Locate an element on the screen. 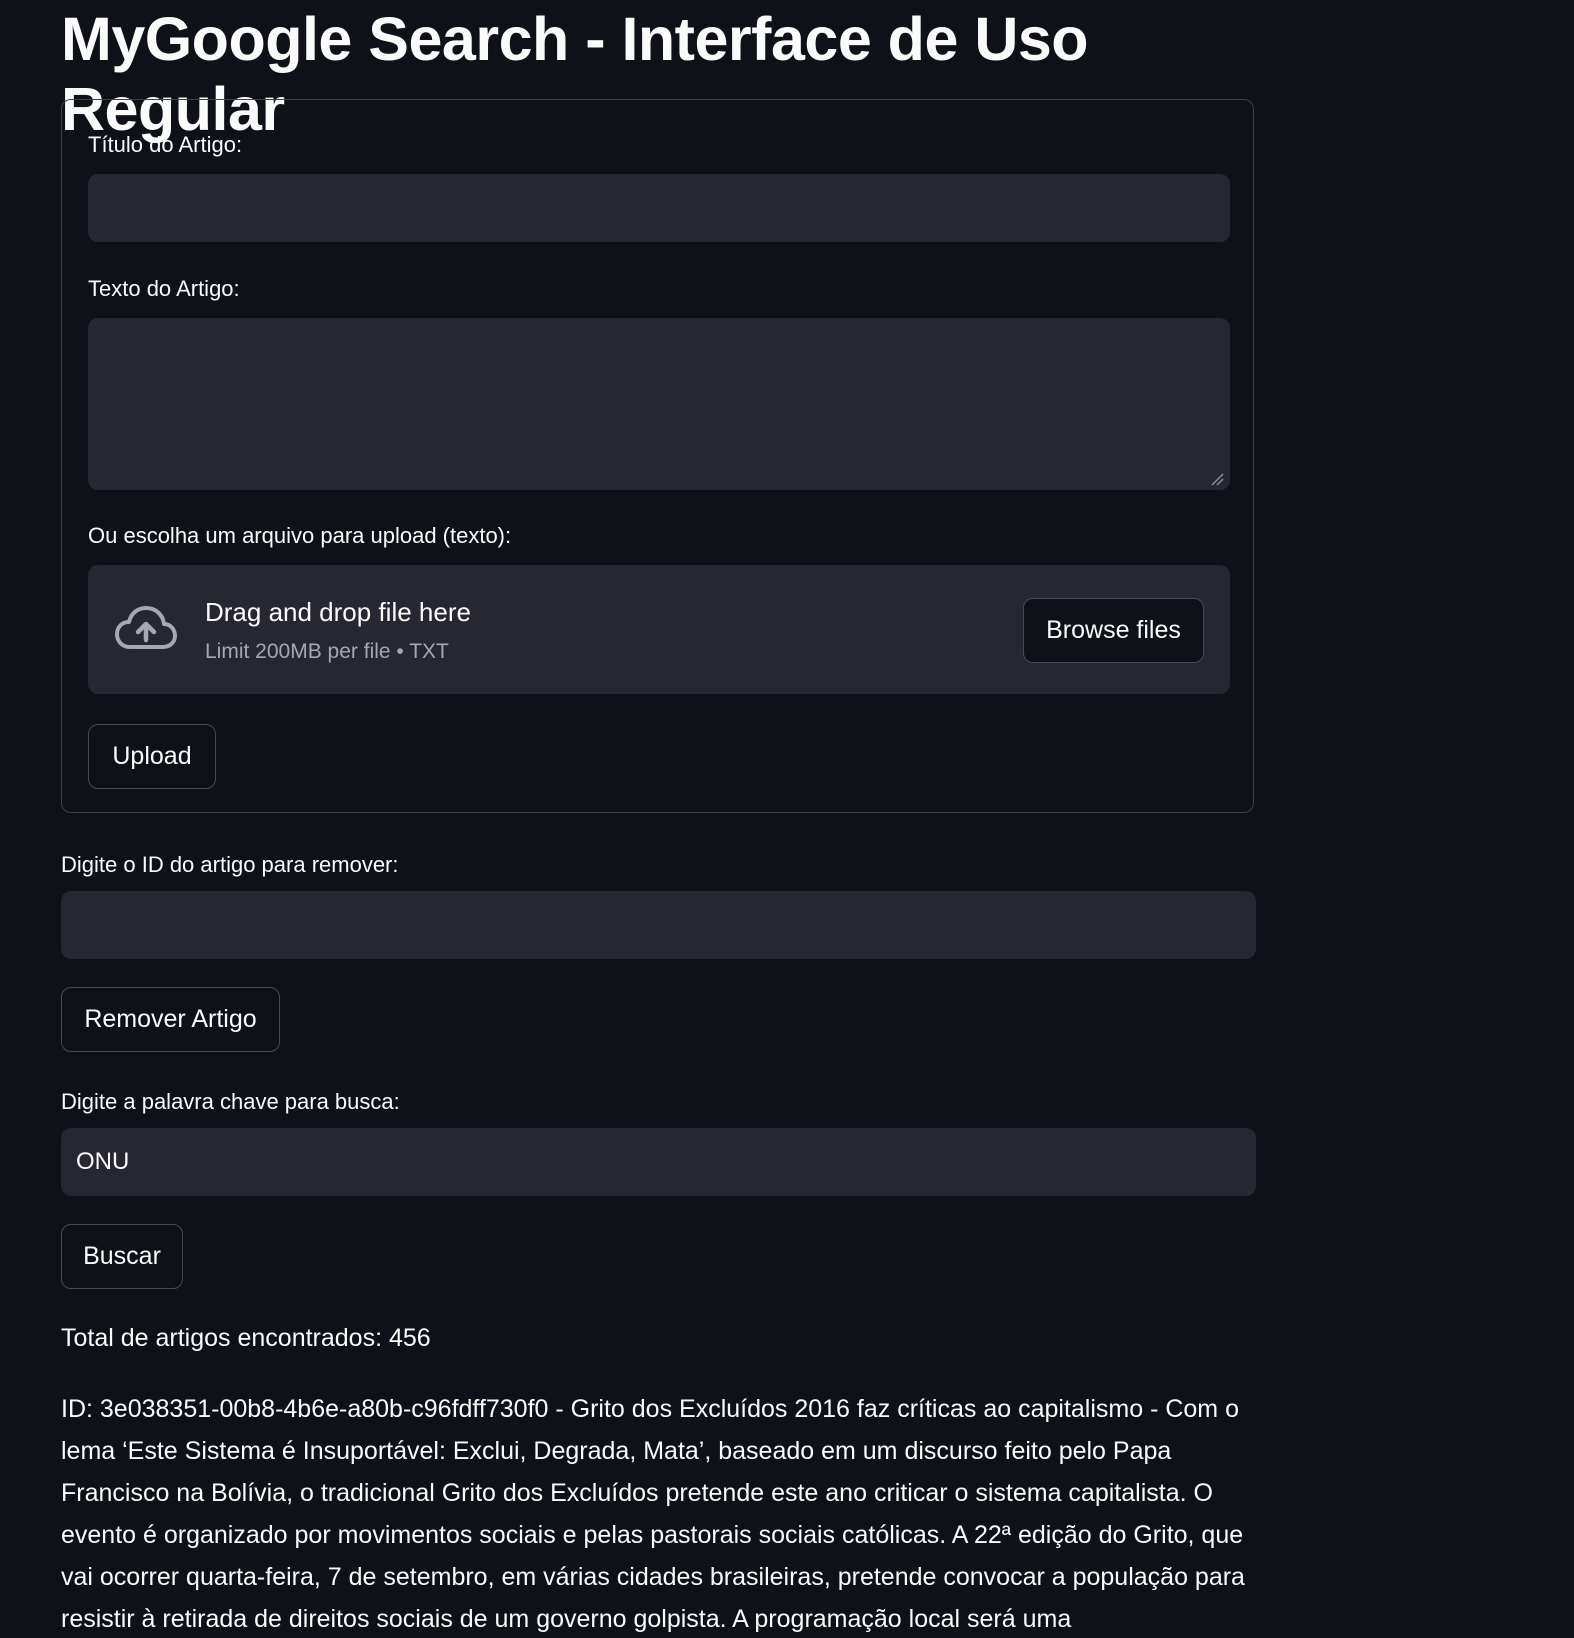 The height and width of the screenshot is (1638, 1574). article-text-area is located at coordinates (659, 404).